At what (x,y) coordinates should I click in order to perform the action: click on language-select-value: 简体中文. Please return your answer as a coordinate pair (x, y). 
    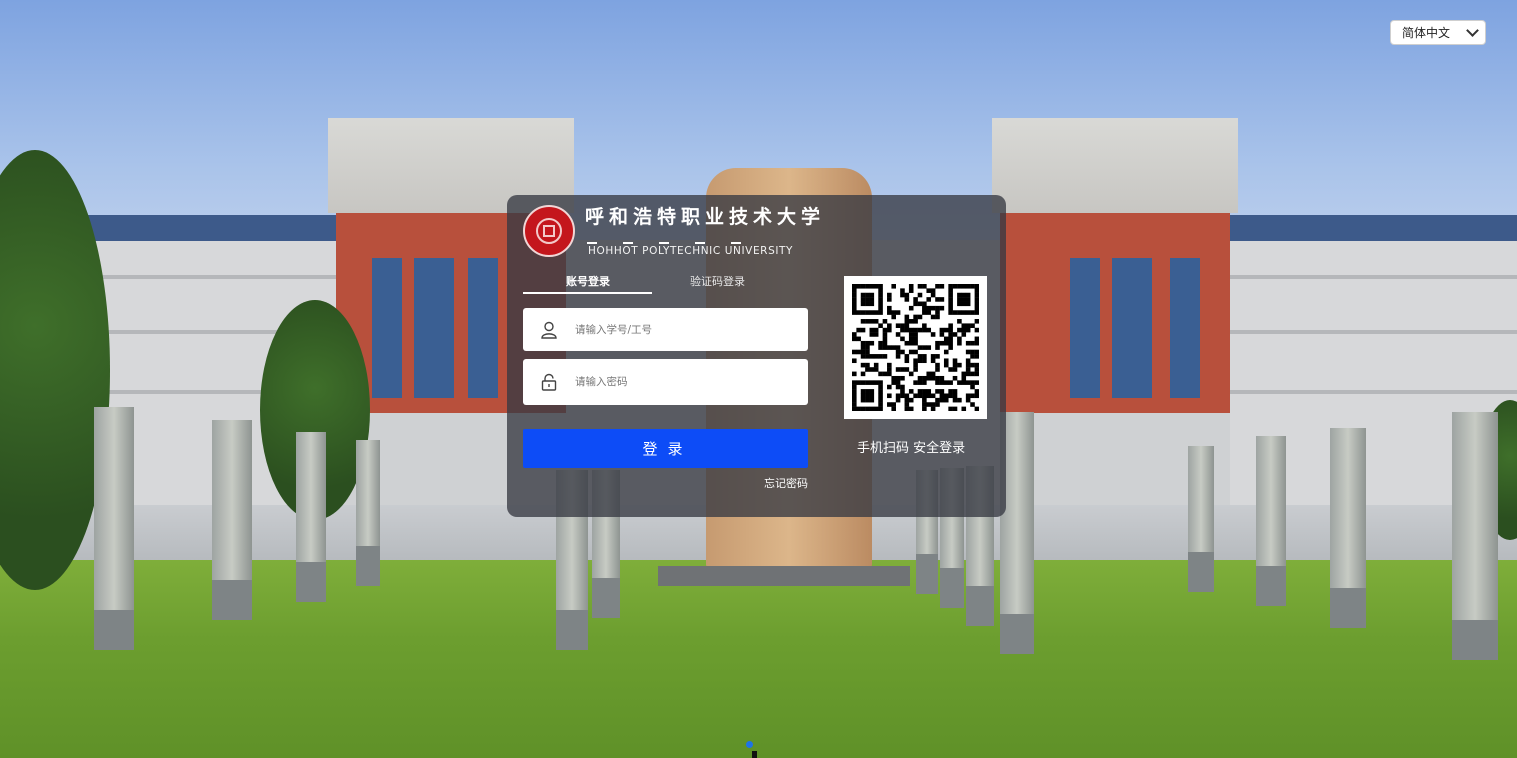
    Looking at the image, I should click on (1426, 33).